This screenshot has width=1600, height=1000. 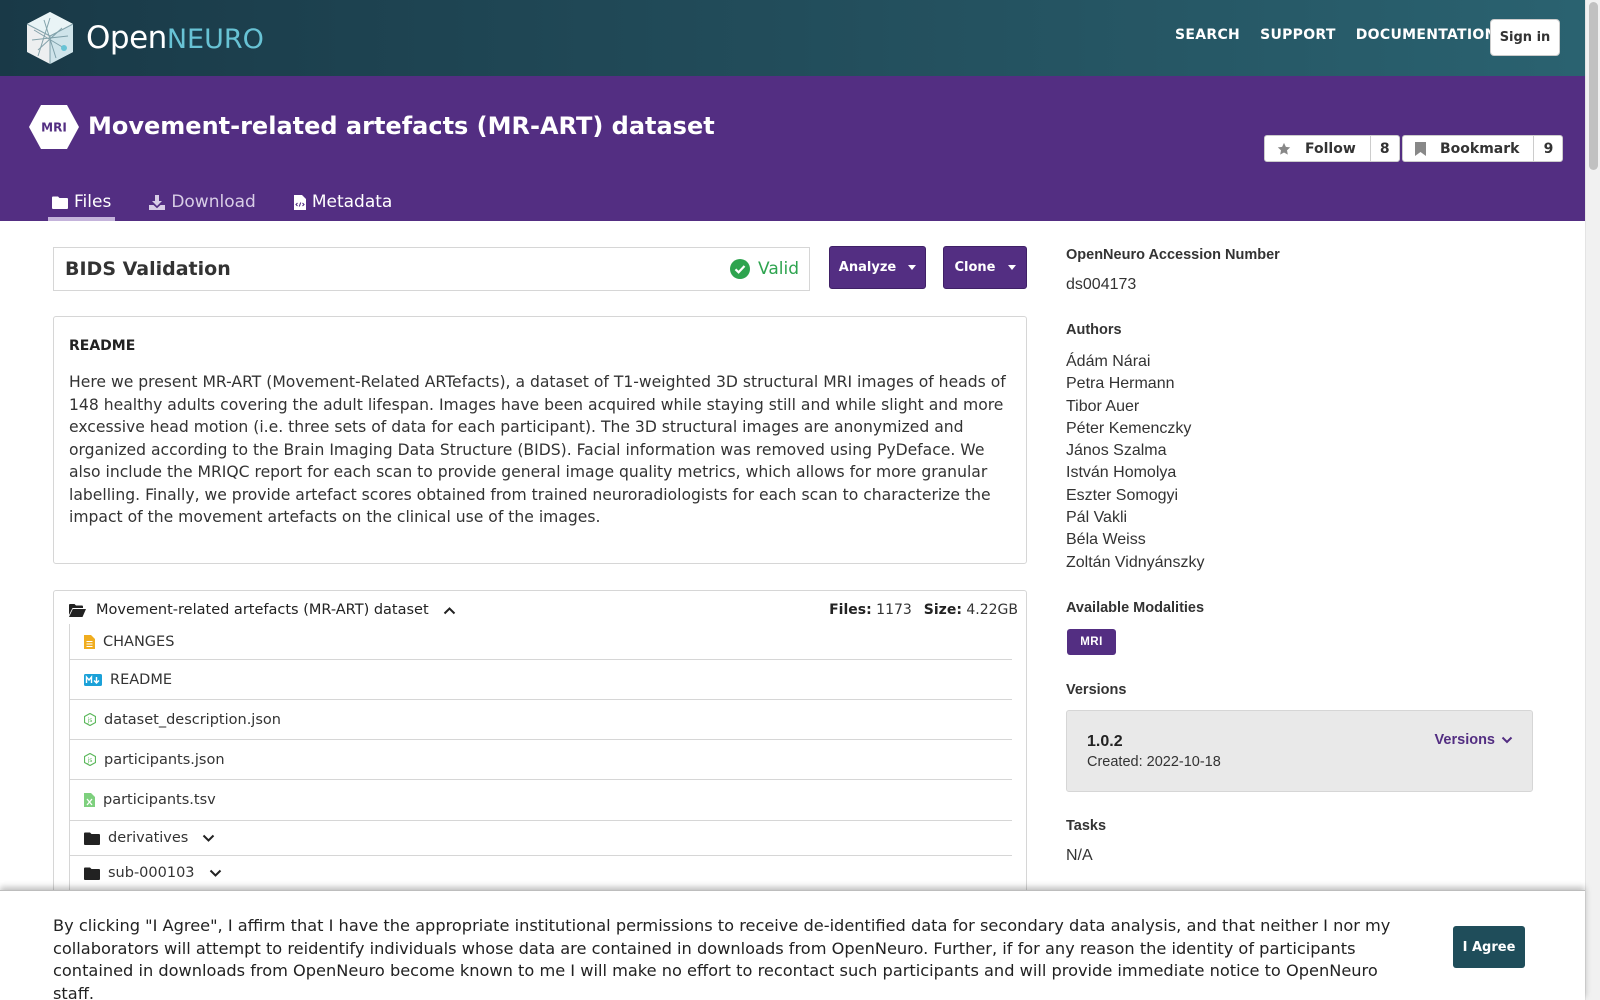 What do you see at coordinates (89, 641) in the screenshot?
I see `file-text-icon` at bounding box center [89, 641].